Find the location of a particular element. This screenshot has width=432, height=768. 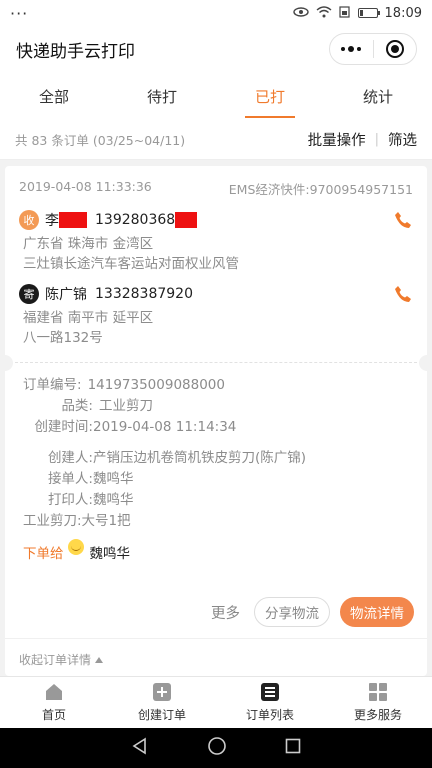

taker-label: 接单人: is located at coordinates (70, 479).